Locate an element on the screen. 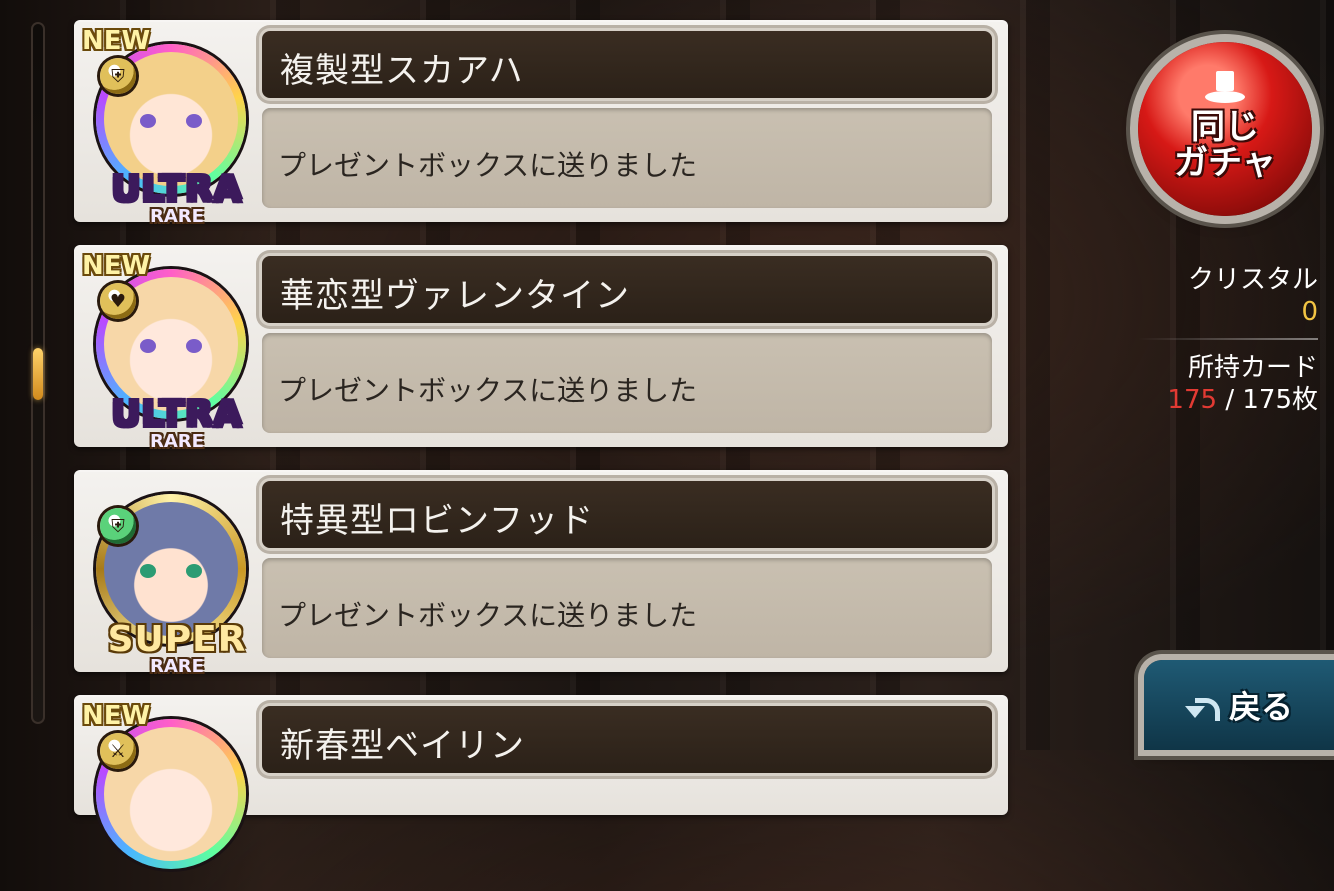  status-panel: クリスタル 0 所持カード 175 / 175枚 is located at coordinates (1228, 340).